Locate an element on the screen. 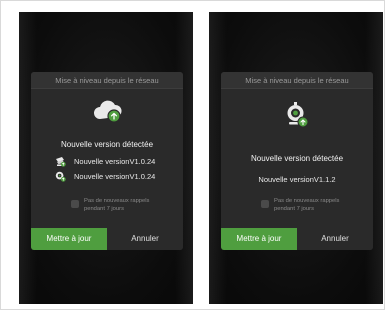  cloud-upload-icon is located at coordinates (107, 111).